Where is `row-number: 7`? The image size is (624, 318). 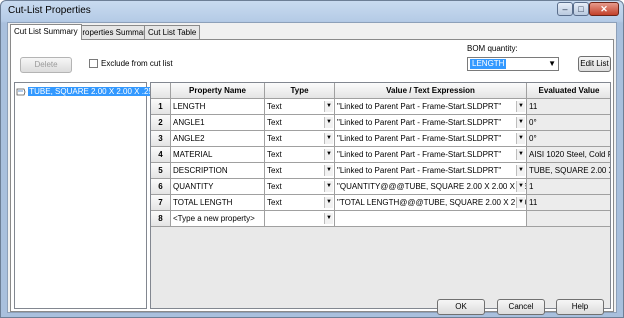 row-number: 7 is located at coordinates (161, 203).